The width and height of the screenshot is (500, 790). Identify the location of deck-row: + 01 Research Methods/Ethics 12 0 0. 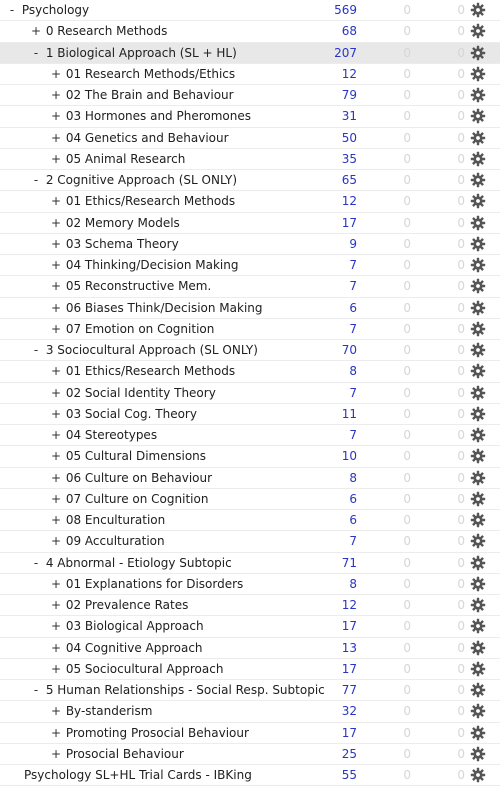
(250, 74).